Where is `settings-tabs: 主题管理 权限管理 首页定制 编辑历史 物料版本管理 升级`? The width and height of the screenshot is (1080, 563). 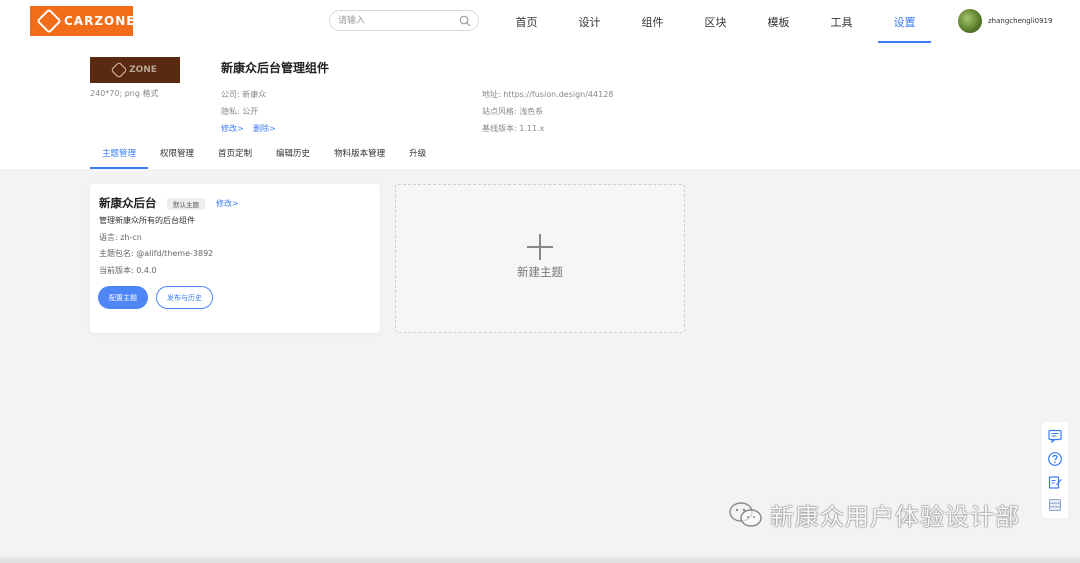
settings-tabs: 主题管理 权限管理 首页定制 编辑历史 物料版本管理 升级 is located at coordinates (264, 158).